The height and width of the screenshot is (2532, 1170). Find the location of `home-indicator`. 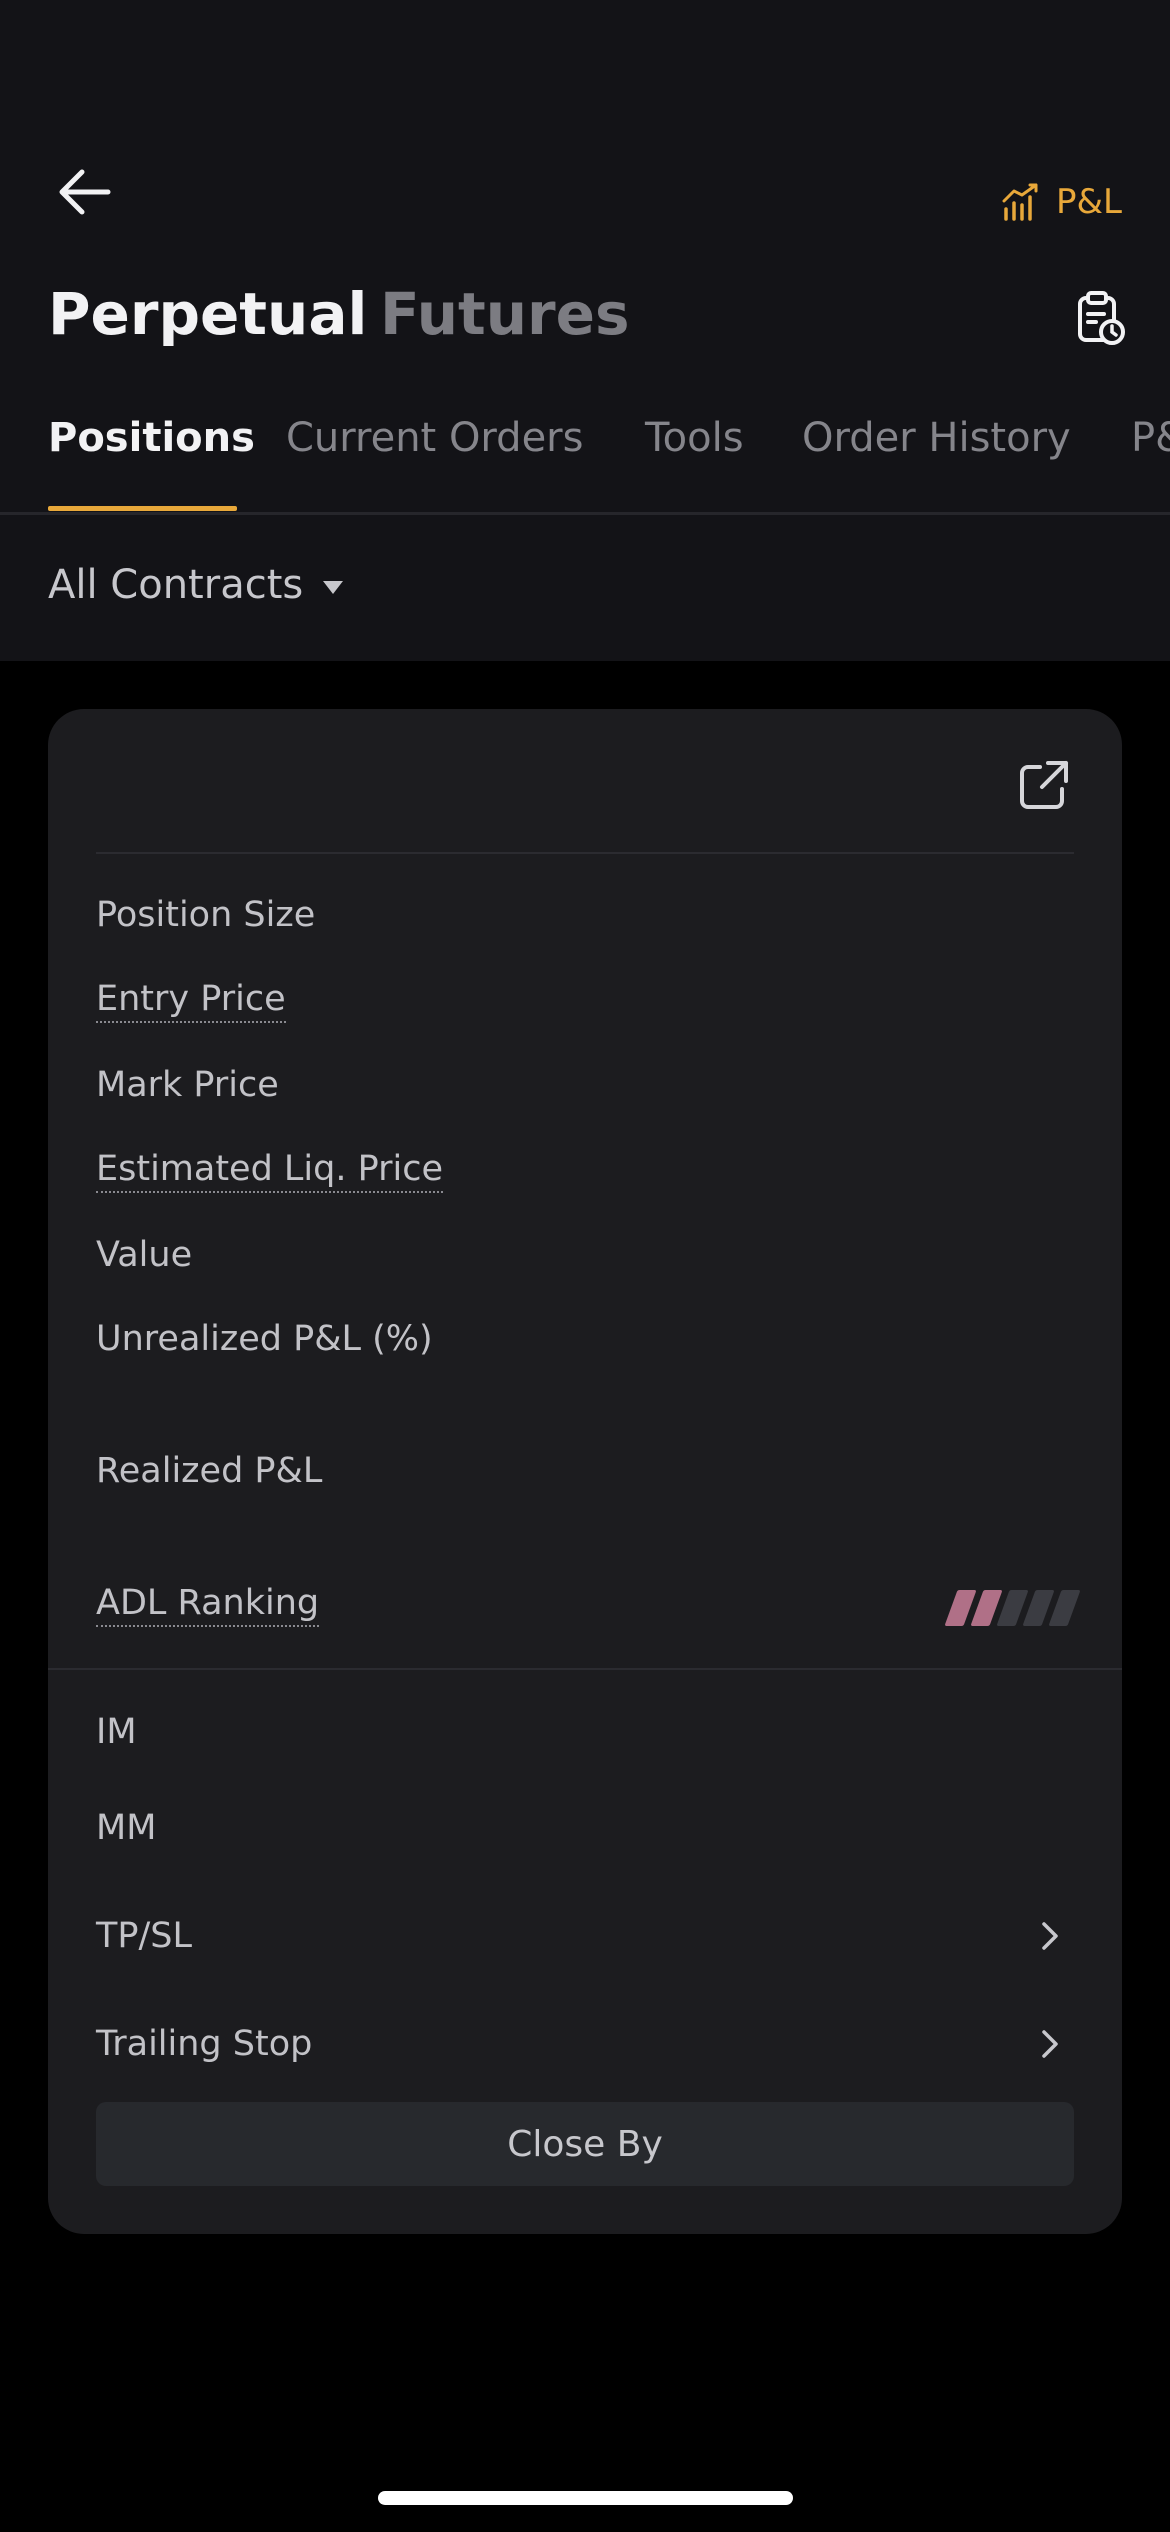

home-indicator is located at coordinates (585, 2498).